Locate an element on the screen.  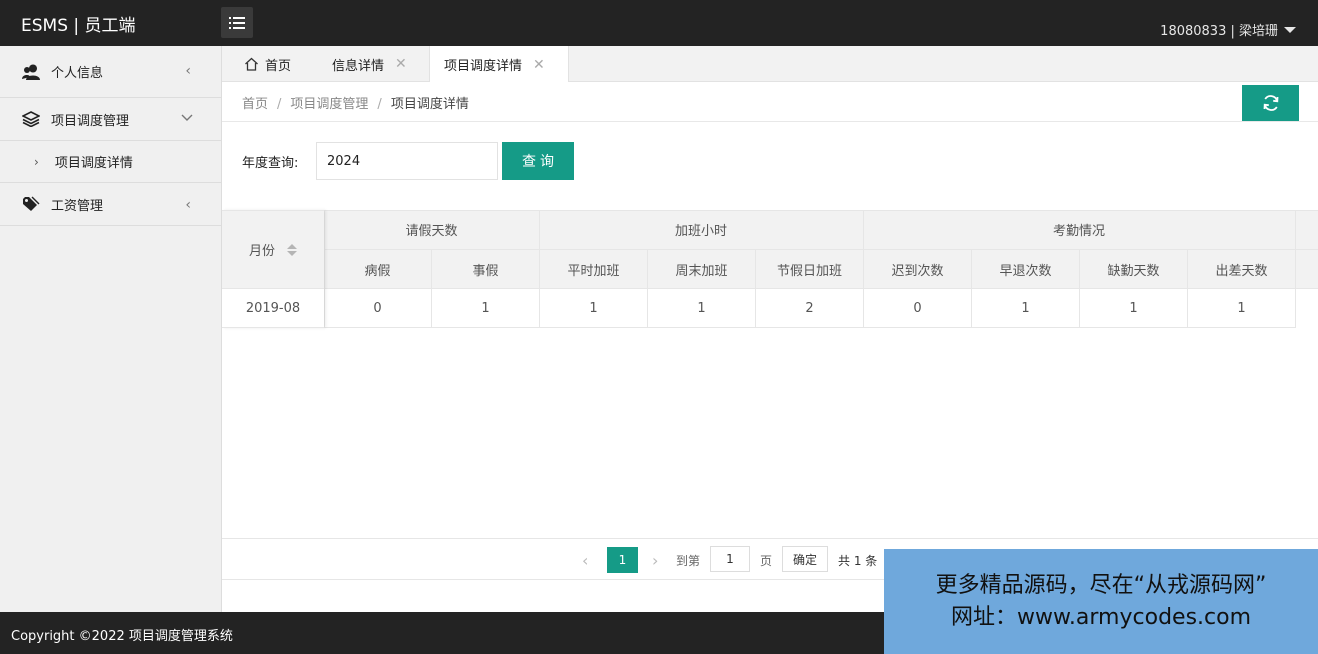
tab-home: 首页 is located at coordinates (267, 64).